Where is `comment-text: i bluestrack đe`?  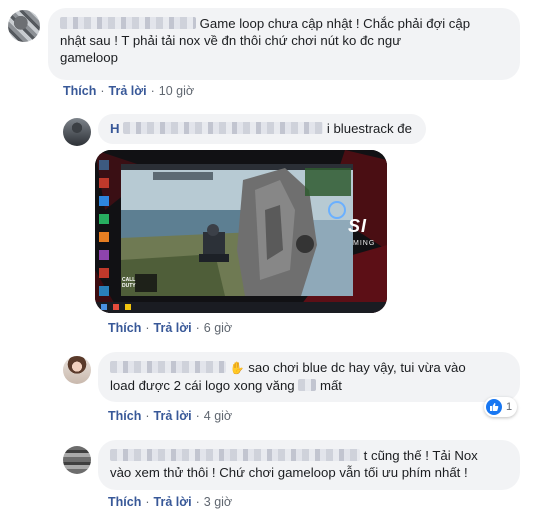
comment-text: i bluestrack đe is located at coordinates (369, 128).